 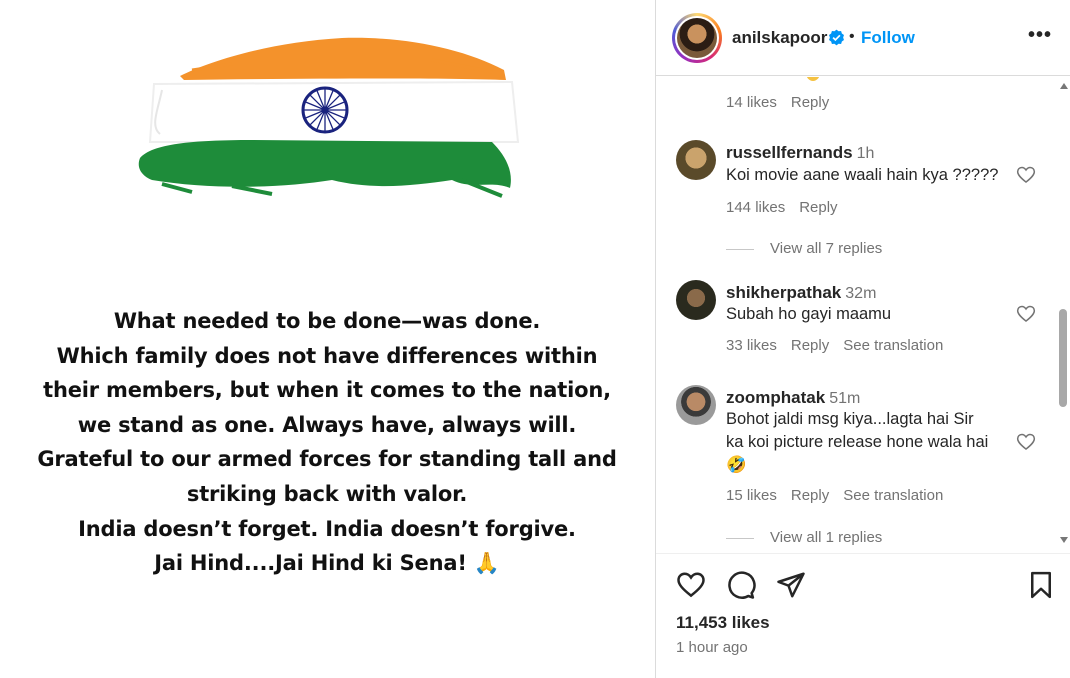 I want to click on view-replies-button: View all 1 replies, so click(x=804, y=537).